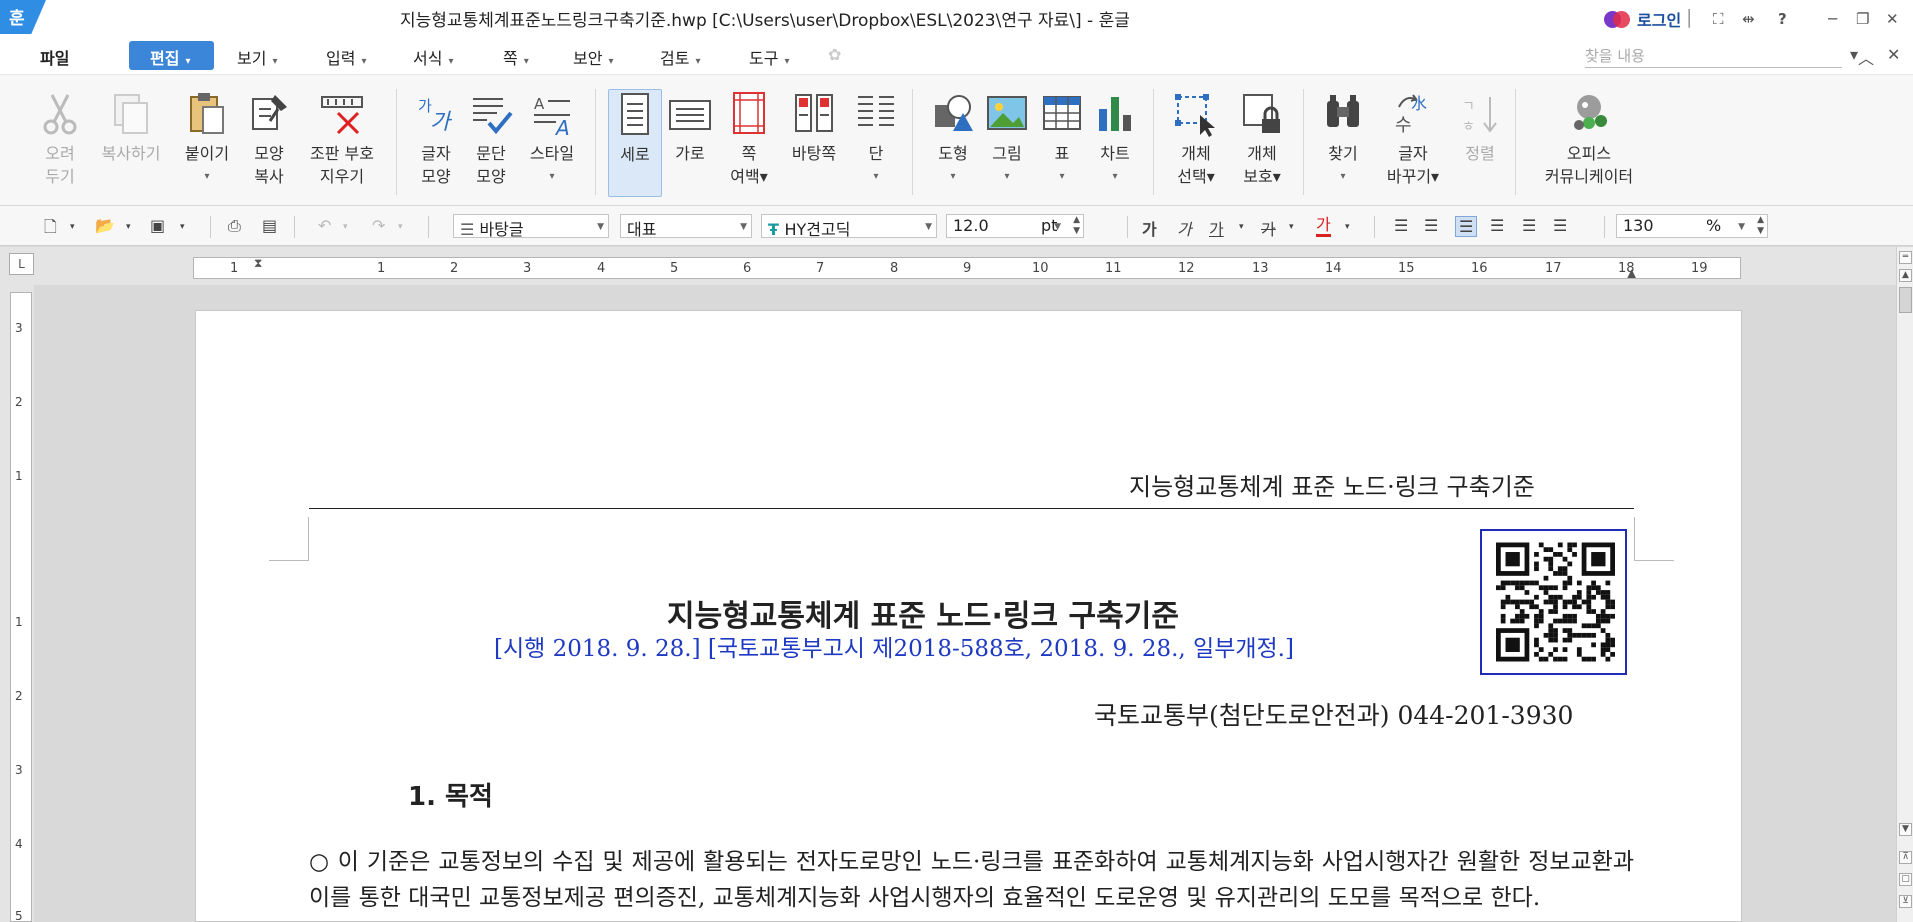 The width and height of the screenshot is (1913, 922). Describe the element at coordinates (1905, 857) in the screenshot. I see `prev-page-icon: ⊼` at that location.